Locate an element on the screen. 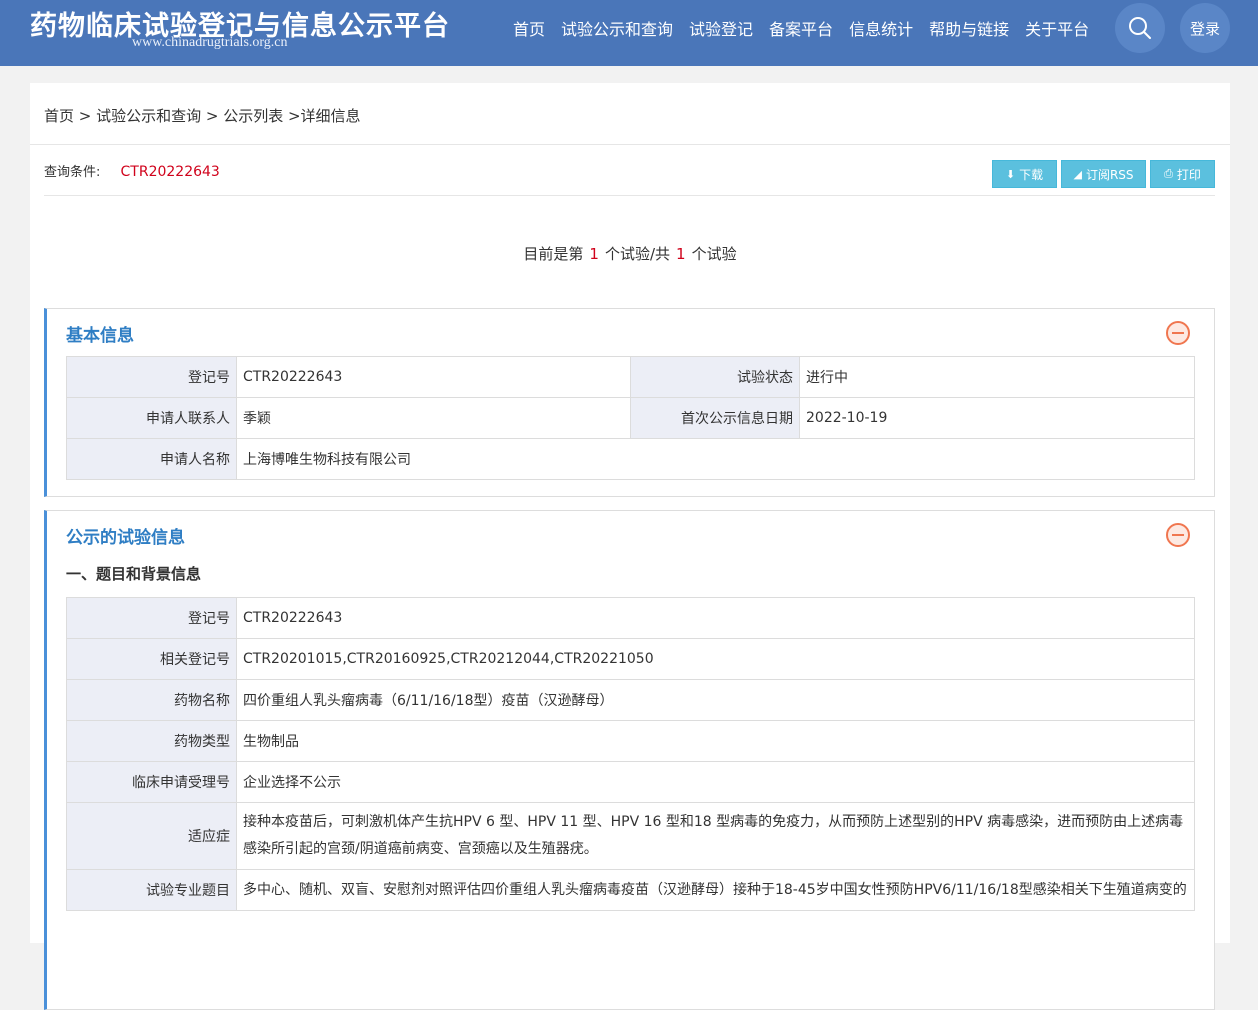 The width and height of the screenshot is (1258, 1010). query-label: 查询条件: is located at coordinates (72, 172).